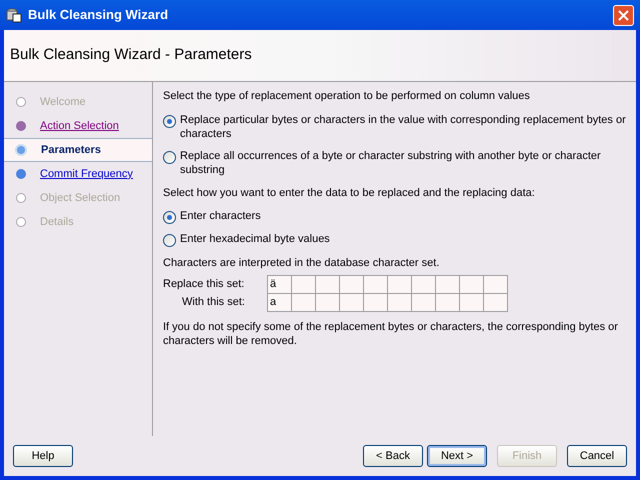 The image size is (640, 480). Describe the element at coordinates (597, 456) in the screenshot. I see `dialog-button: Cancel` at that location.